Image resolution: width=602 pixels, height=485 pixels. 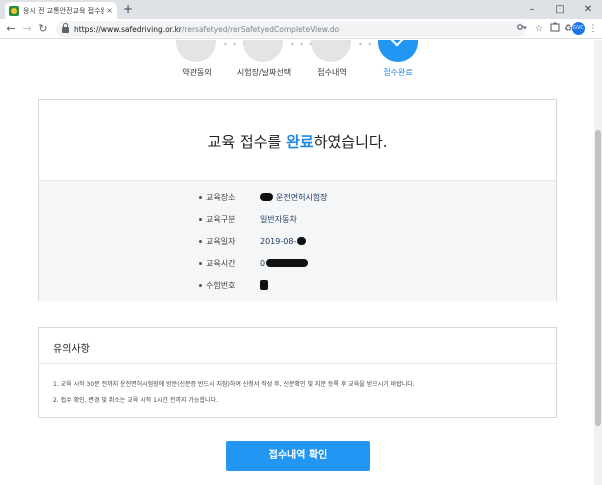 I want to click on detail-label: 교육일자, so click(x=221, y=241).